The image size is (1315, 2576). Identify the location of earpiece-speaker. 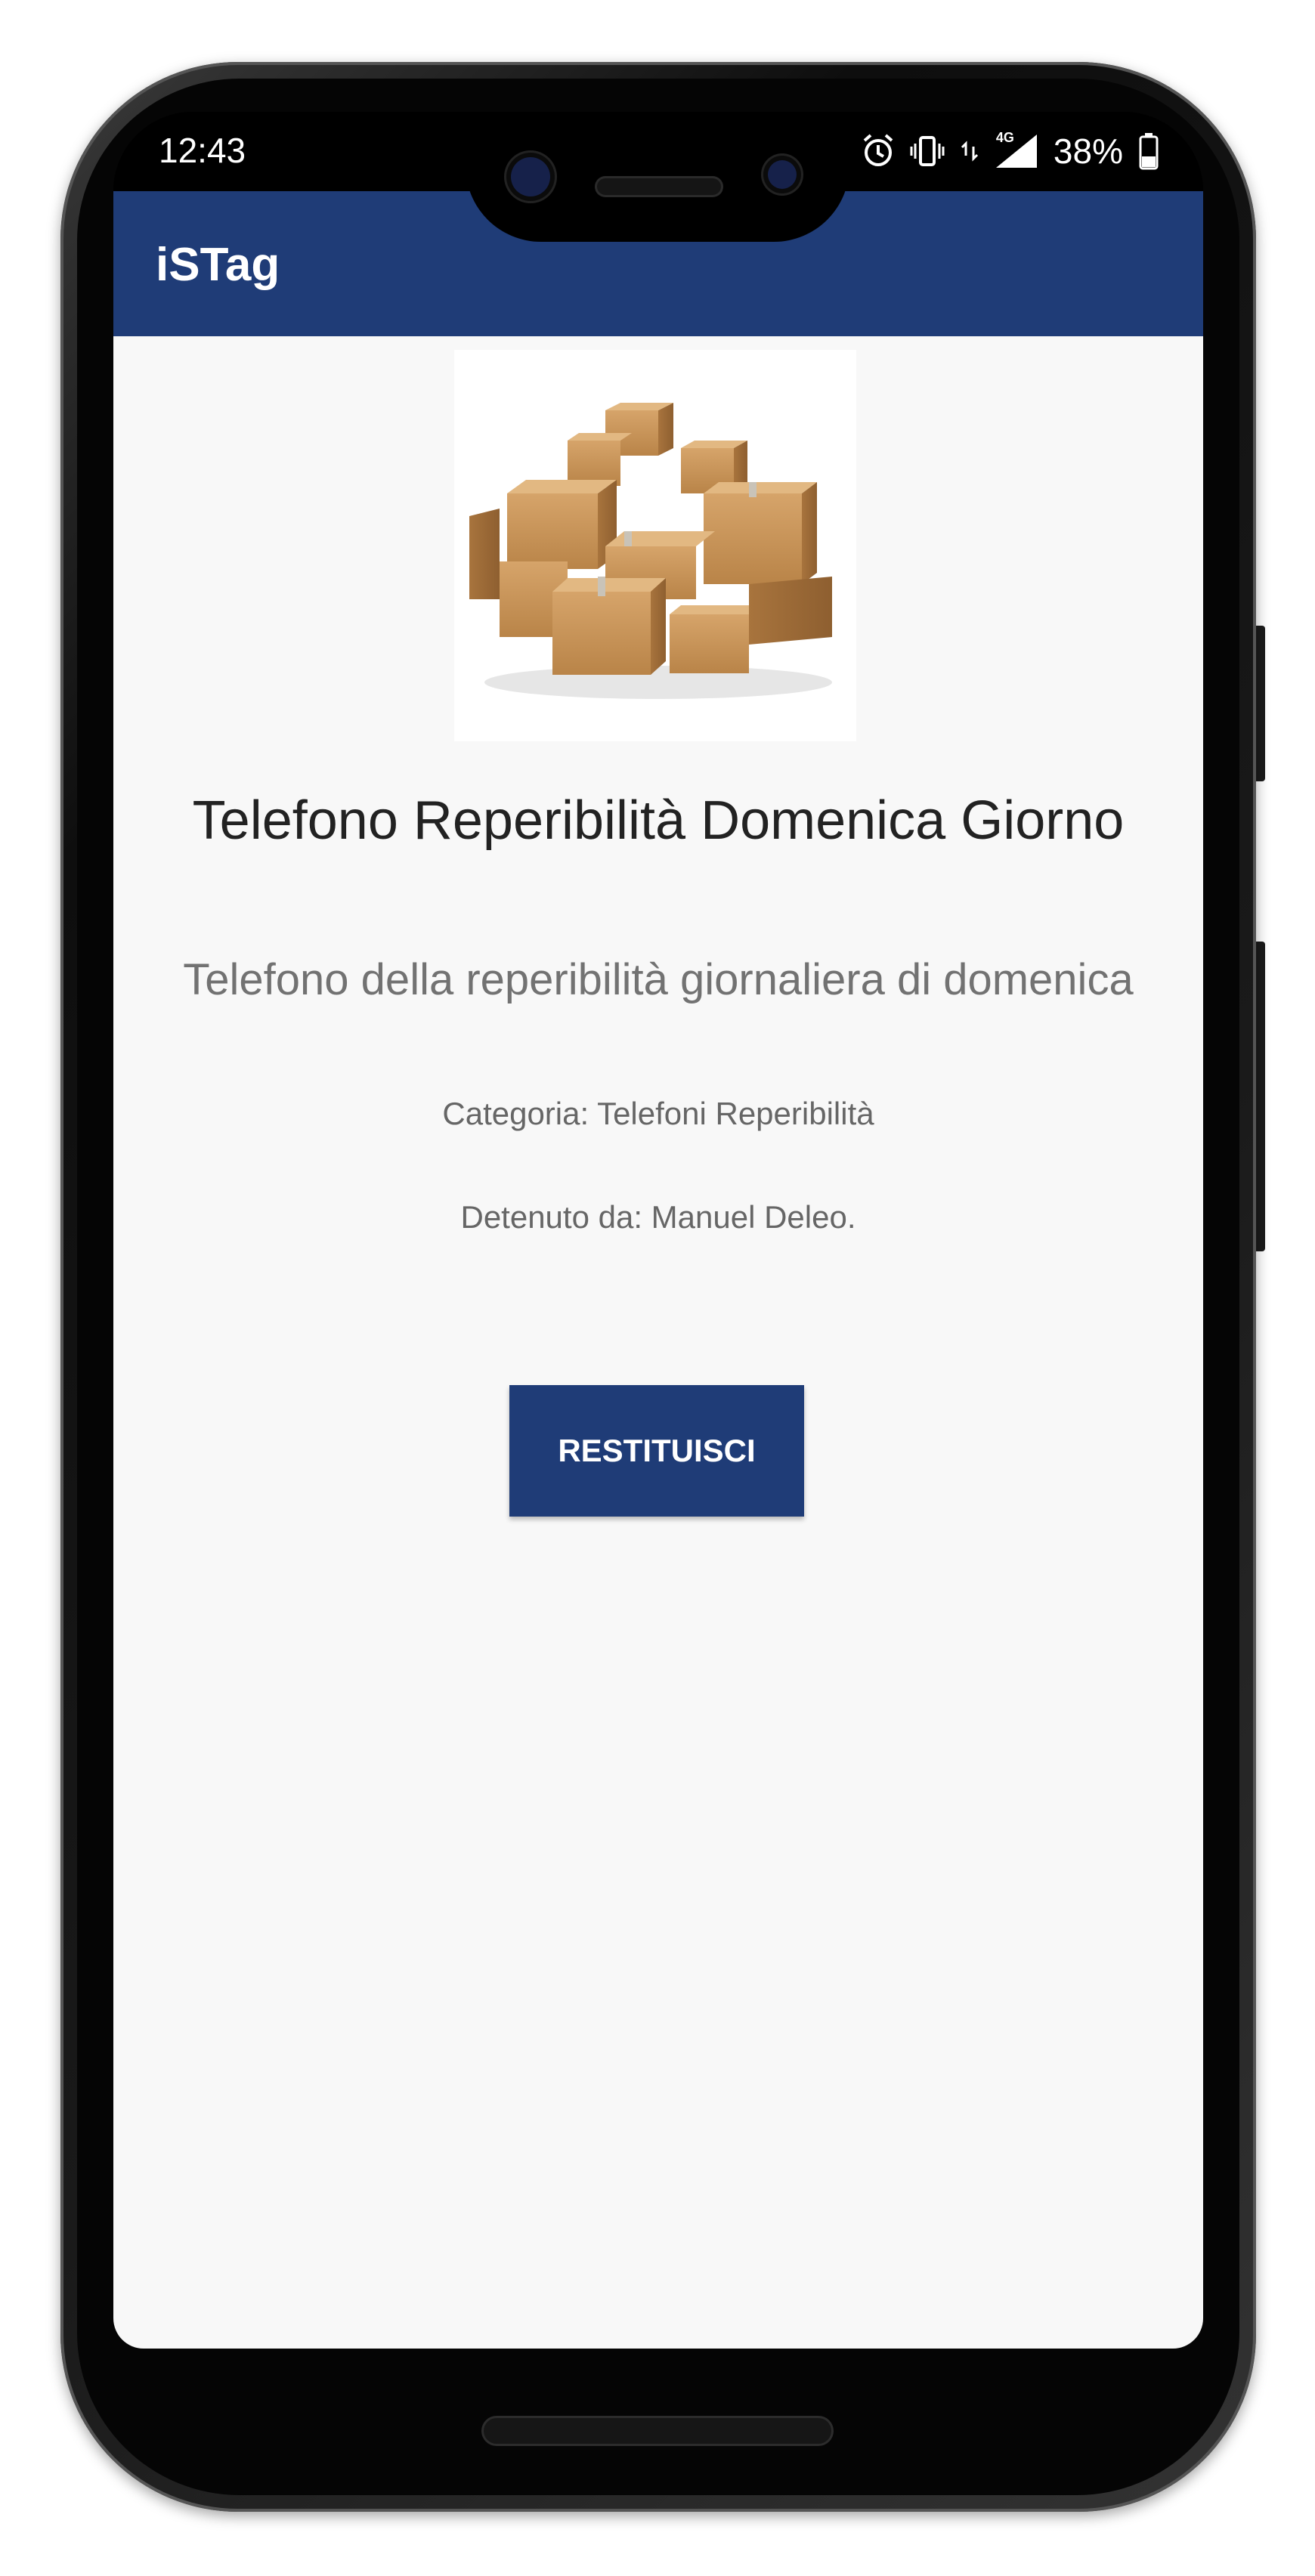
(659, 186).